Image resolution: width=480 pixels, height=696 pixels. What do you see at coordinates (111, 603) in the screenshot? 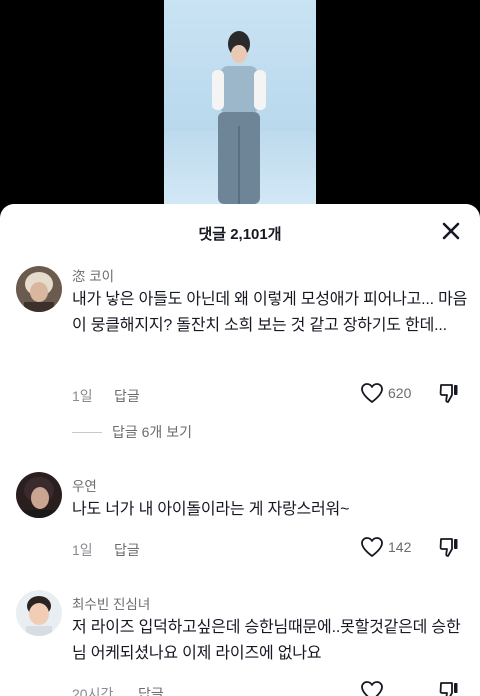
I see `comment-username: 최수빈 진심녀` at bounding box center [111, 603].